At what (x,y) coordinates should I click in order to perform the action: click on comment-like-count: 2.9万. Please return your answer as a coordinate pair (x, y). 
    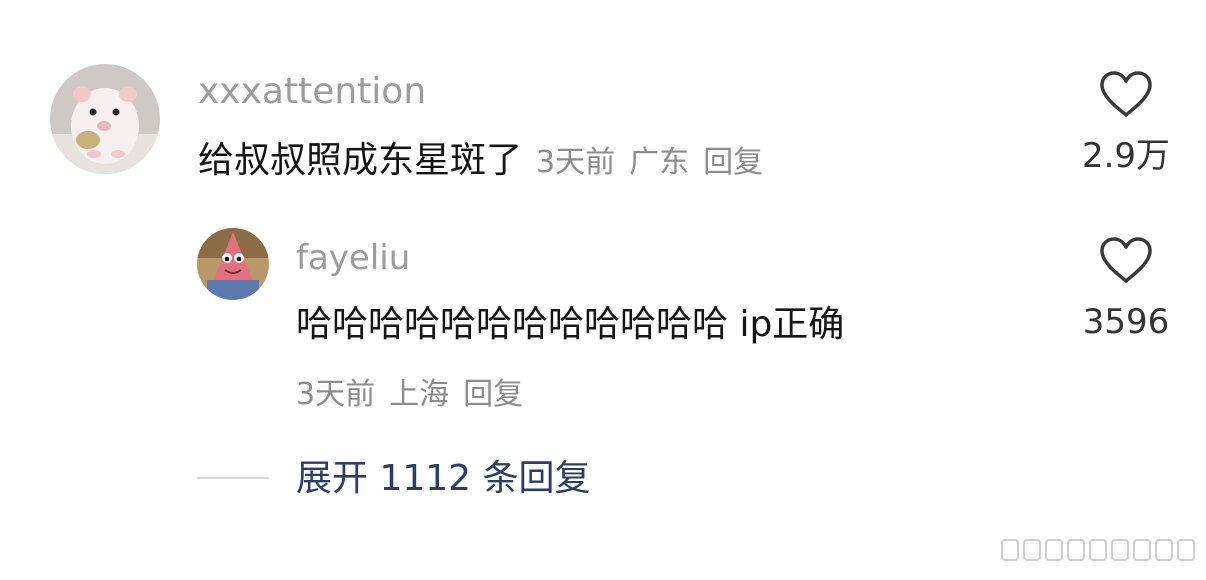
    Looking at the image, I should click on (1126, 156).